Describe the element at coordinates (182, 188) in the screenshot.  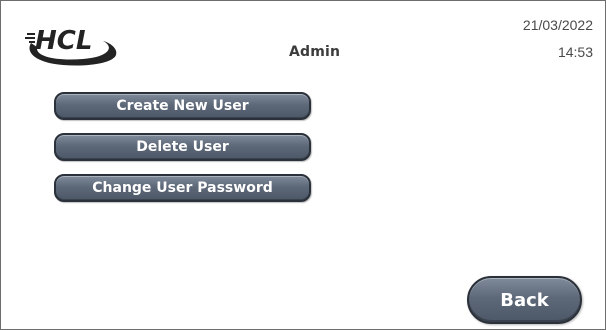
I see `change-user-password-button: Change User Password` at that location.